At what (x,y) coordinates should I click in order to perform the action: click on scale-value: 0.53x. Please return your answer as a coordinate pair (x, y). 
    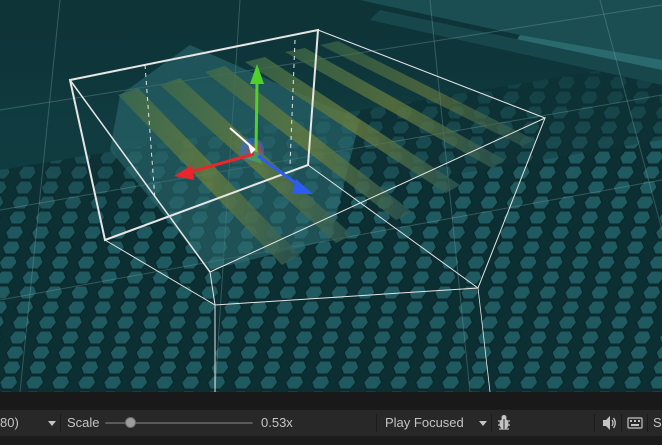
    Looking at the image, I should click on (277, 422).